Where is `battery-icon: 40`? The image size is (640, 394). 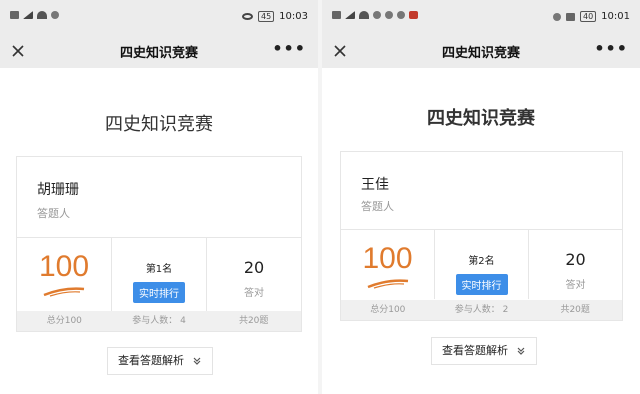
battery-icon: 40 is located at coordinates (588, 16).